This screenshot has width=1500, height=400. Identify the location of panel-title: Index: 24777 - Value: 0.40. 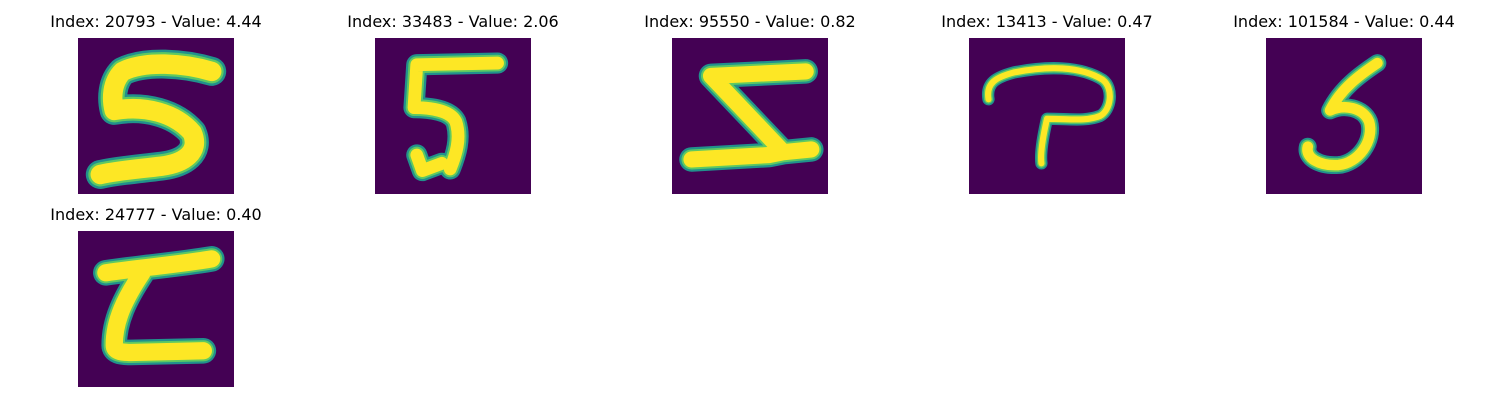
(156, 214).